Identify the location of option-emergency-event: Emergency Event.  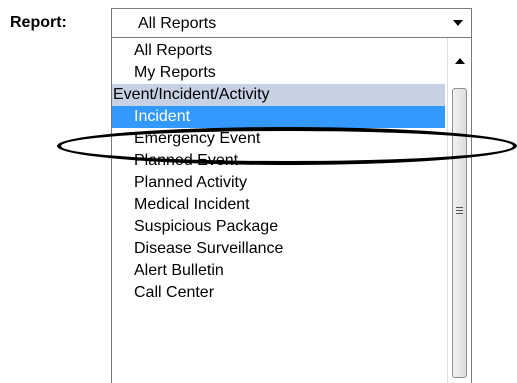
(278, 139).